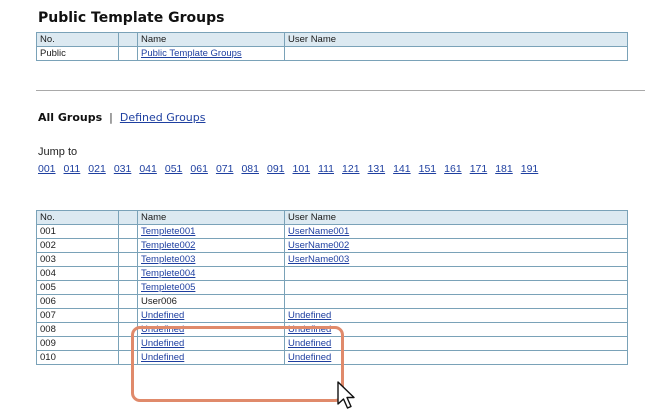  What do you see at coordinates (347, 397) in the screenshot?
I see `arrow-cursor-icon` at bounding box center [347, 397].